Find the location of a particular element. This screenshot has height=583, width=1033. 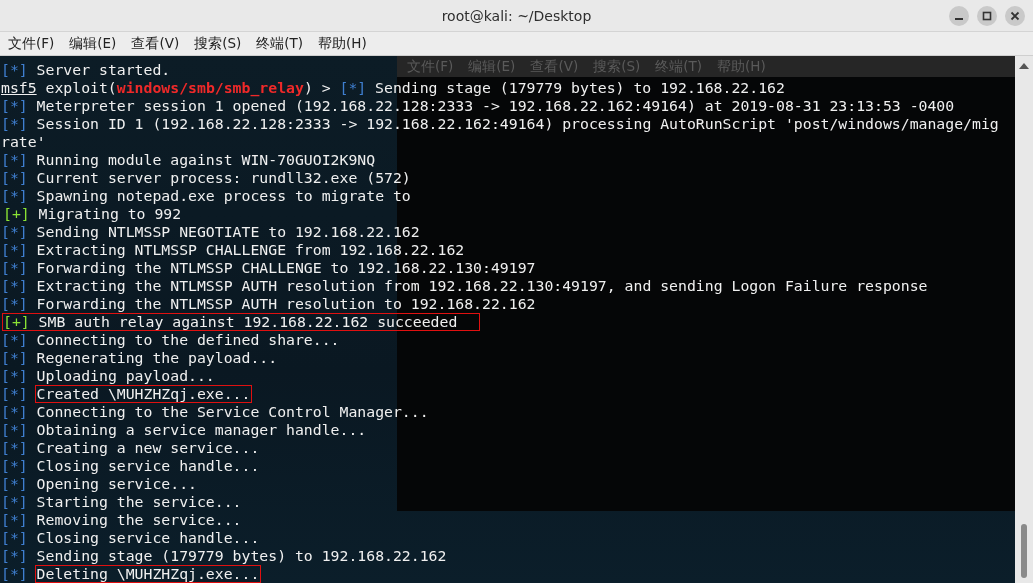

terminal-text: Session ID 1 (192.168.22.128:2333 -> 192.168.22.162:49164) processing AutoRunScript 'post/windows/manage/mig is located at coordinates (517, 124).